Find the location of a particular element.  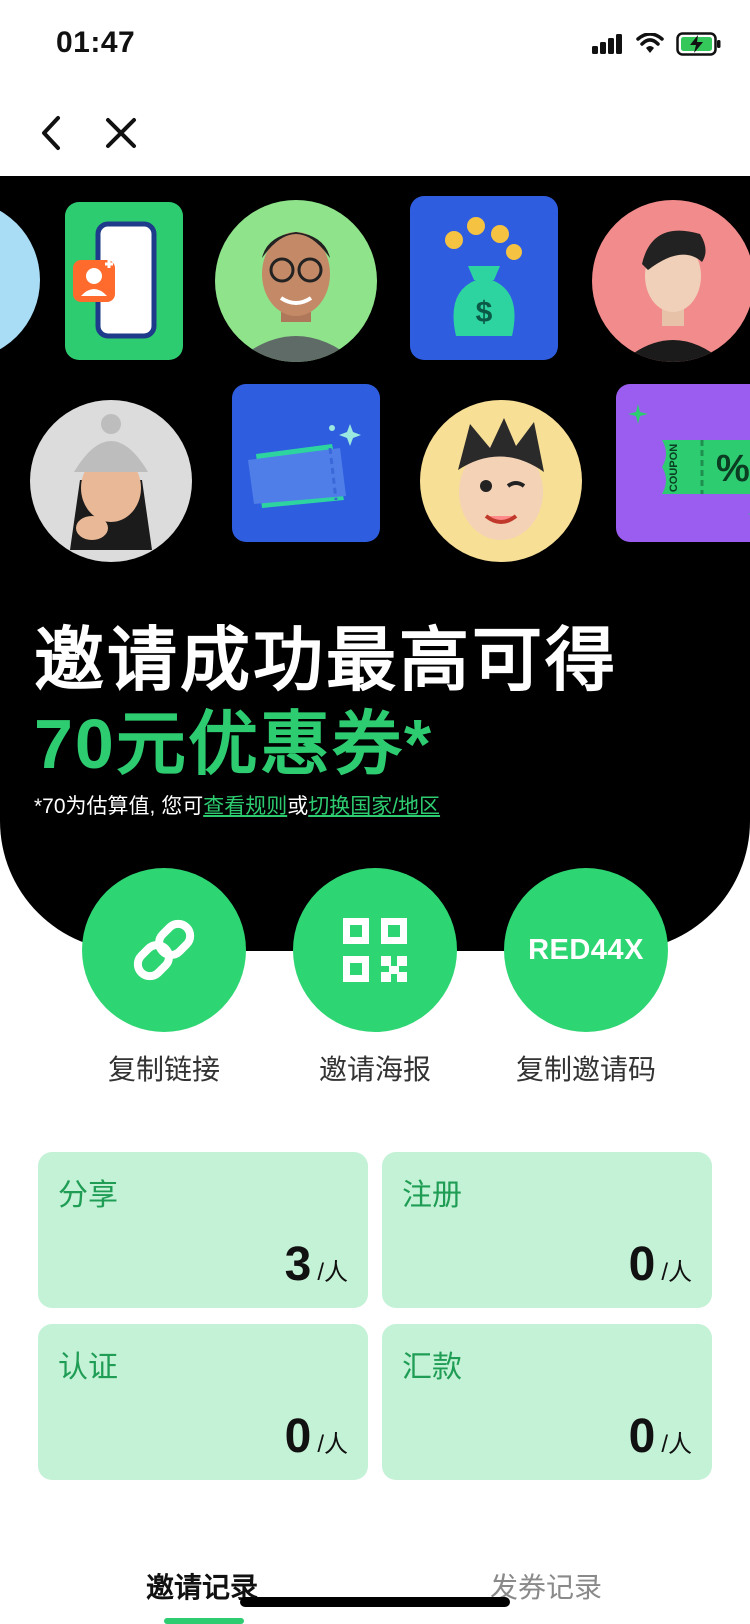

add-contact-tile is located at coordinates (124, 281).